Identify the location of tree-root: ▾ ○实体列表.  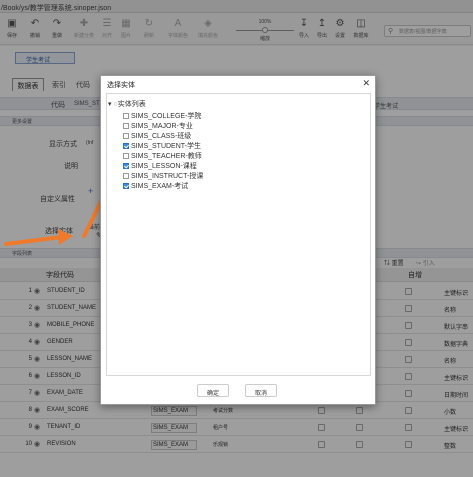
(127, 104).